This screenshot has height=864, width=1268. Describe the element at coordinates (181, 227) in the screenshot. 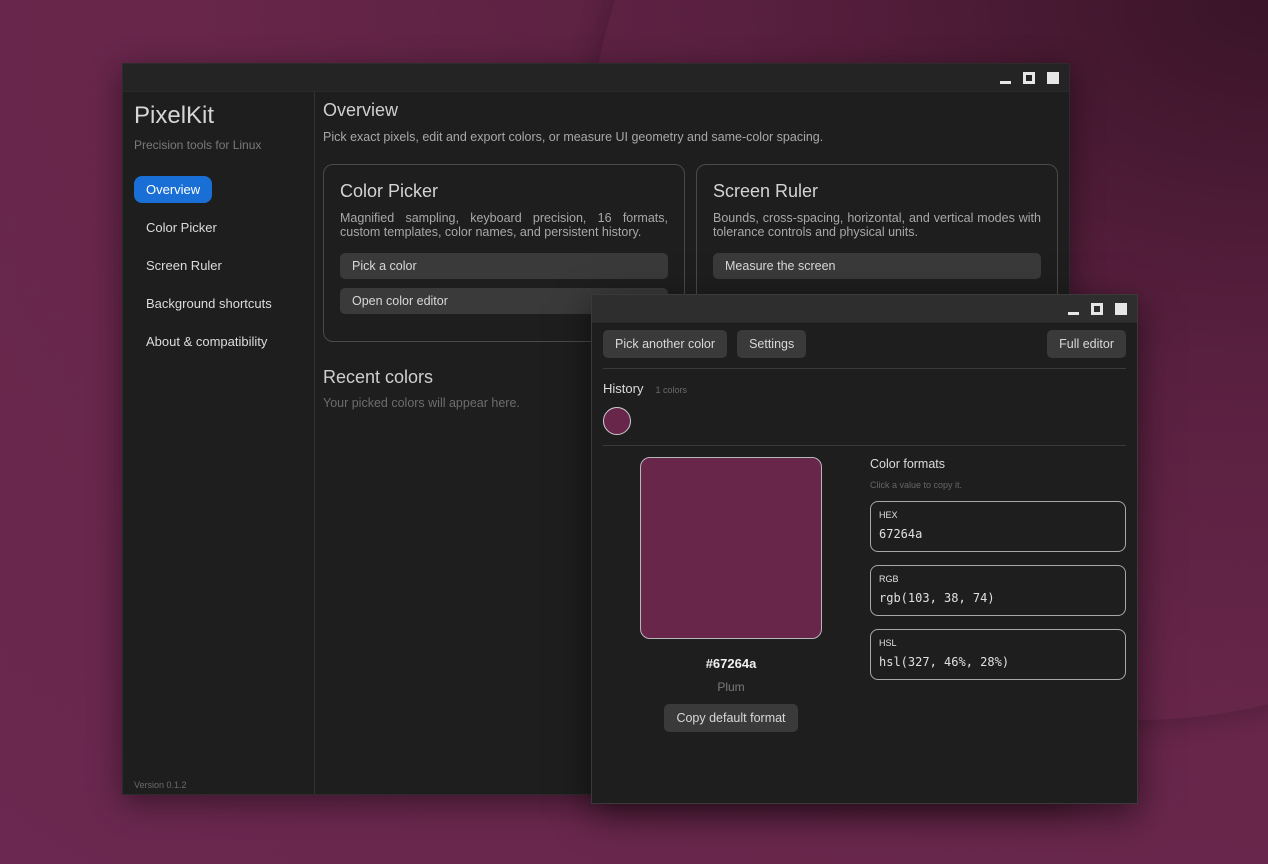

I see `sidebar-item-color-picker: Color Picker` at that location.